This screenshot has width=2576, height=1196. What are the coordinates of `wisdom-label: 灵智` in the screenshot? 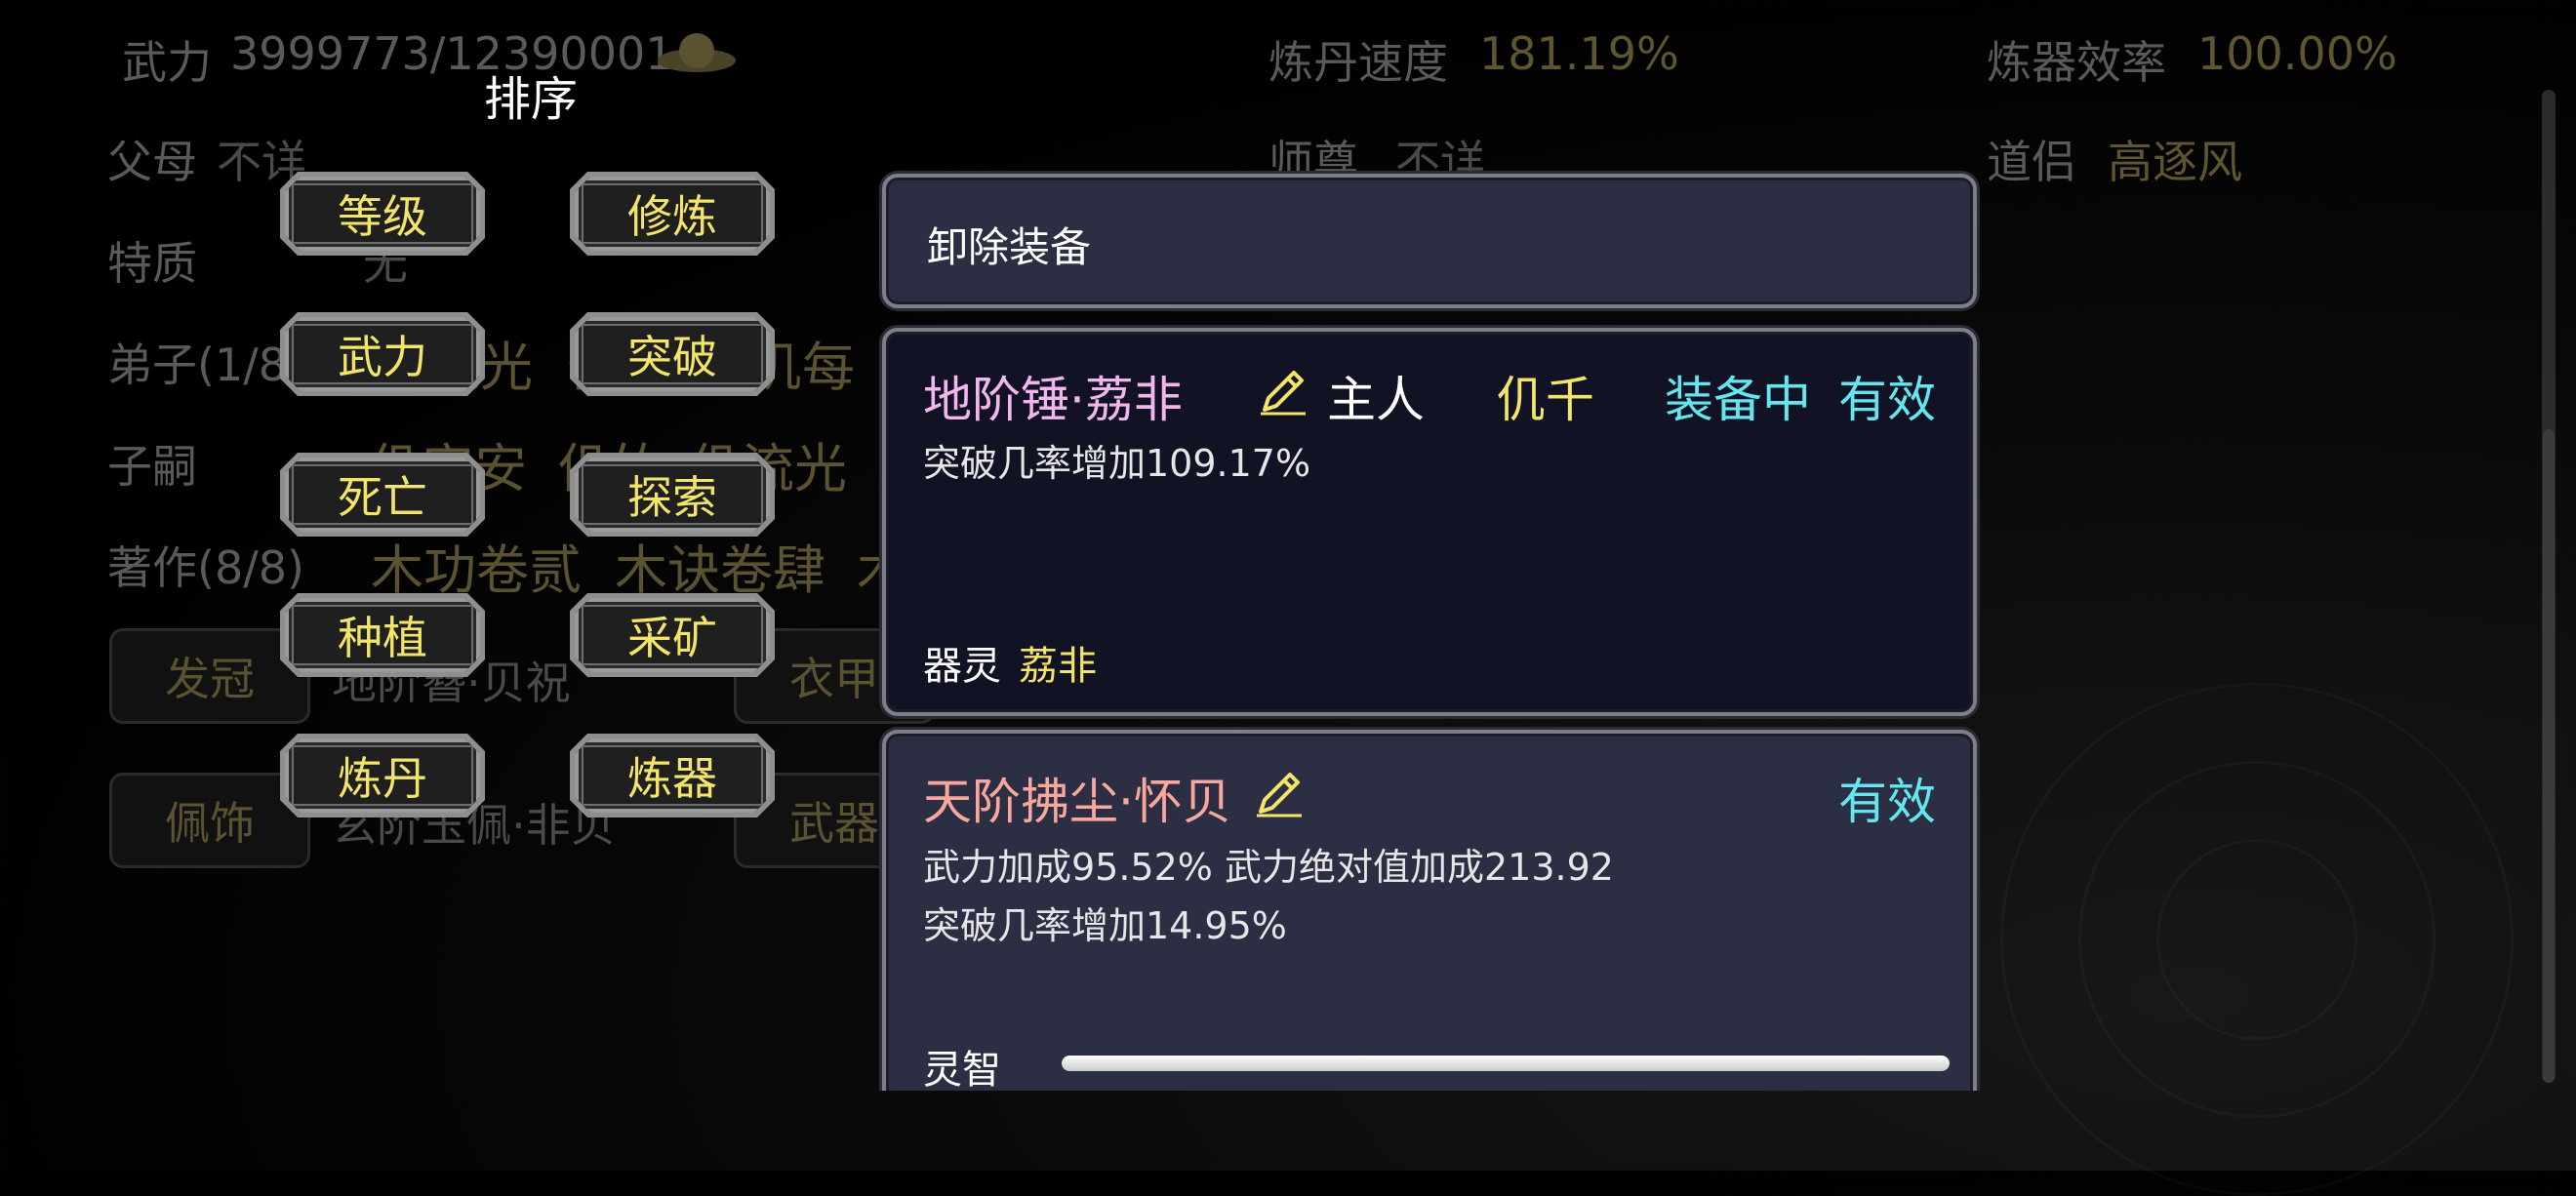 It's located at (962, 1069).